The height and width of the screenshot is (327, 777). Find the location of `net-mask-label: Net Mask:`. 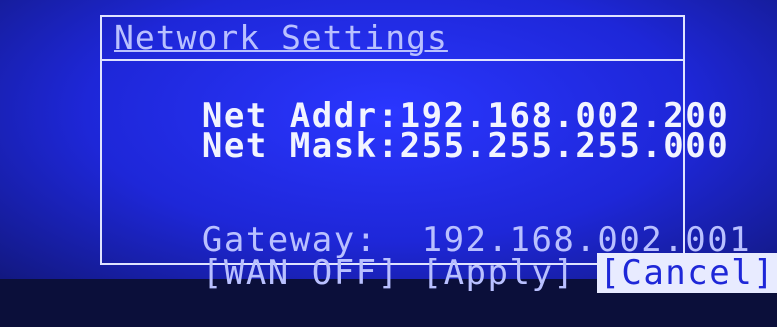

net-mask-label: Net Mask: is located at coordinates (300, 146).